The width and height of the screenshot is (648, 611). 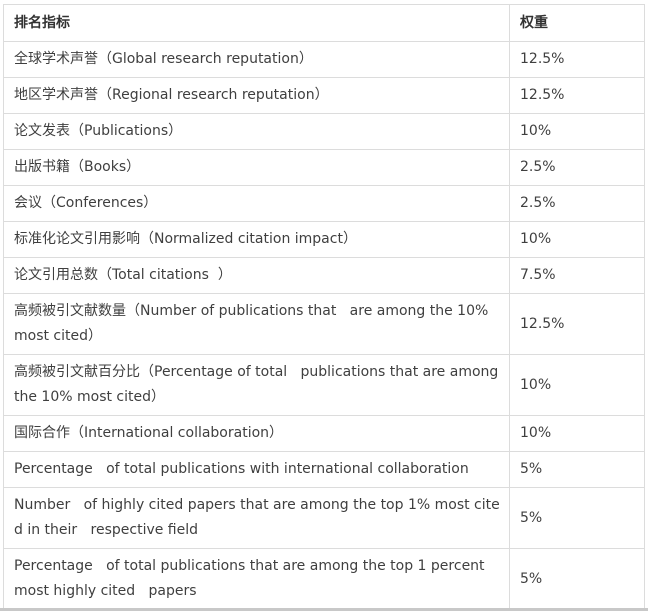 I want to click on header-indicator: 排名指标, so click(x=256, y=23).